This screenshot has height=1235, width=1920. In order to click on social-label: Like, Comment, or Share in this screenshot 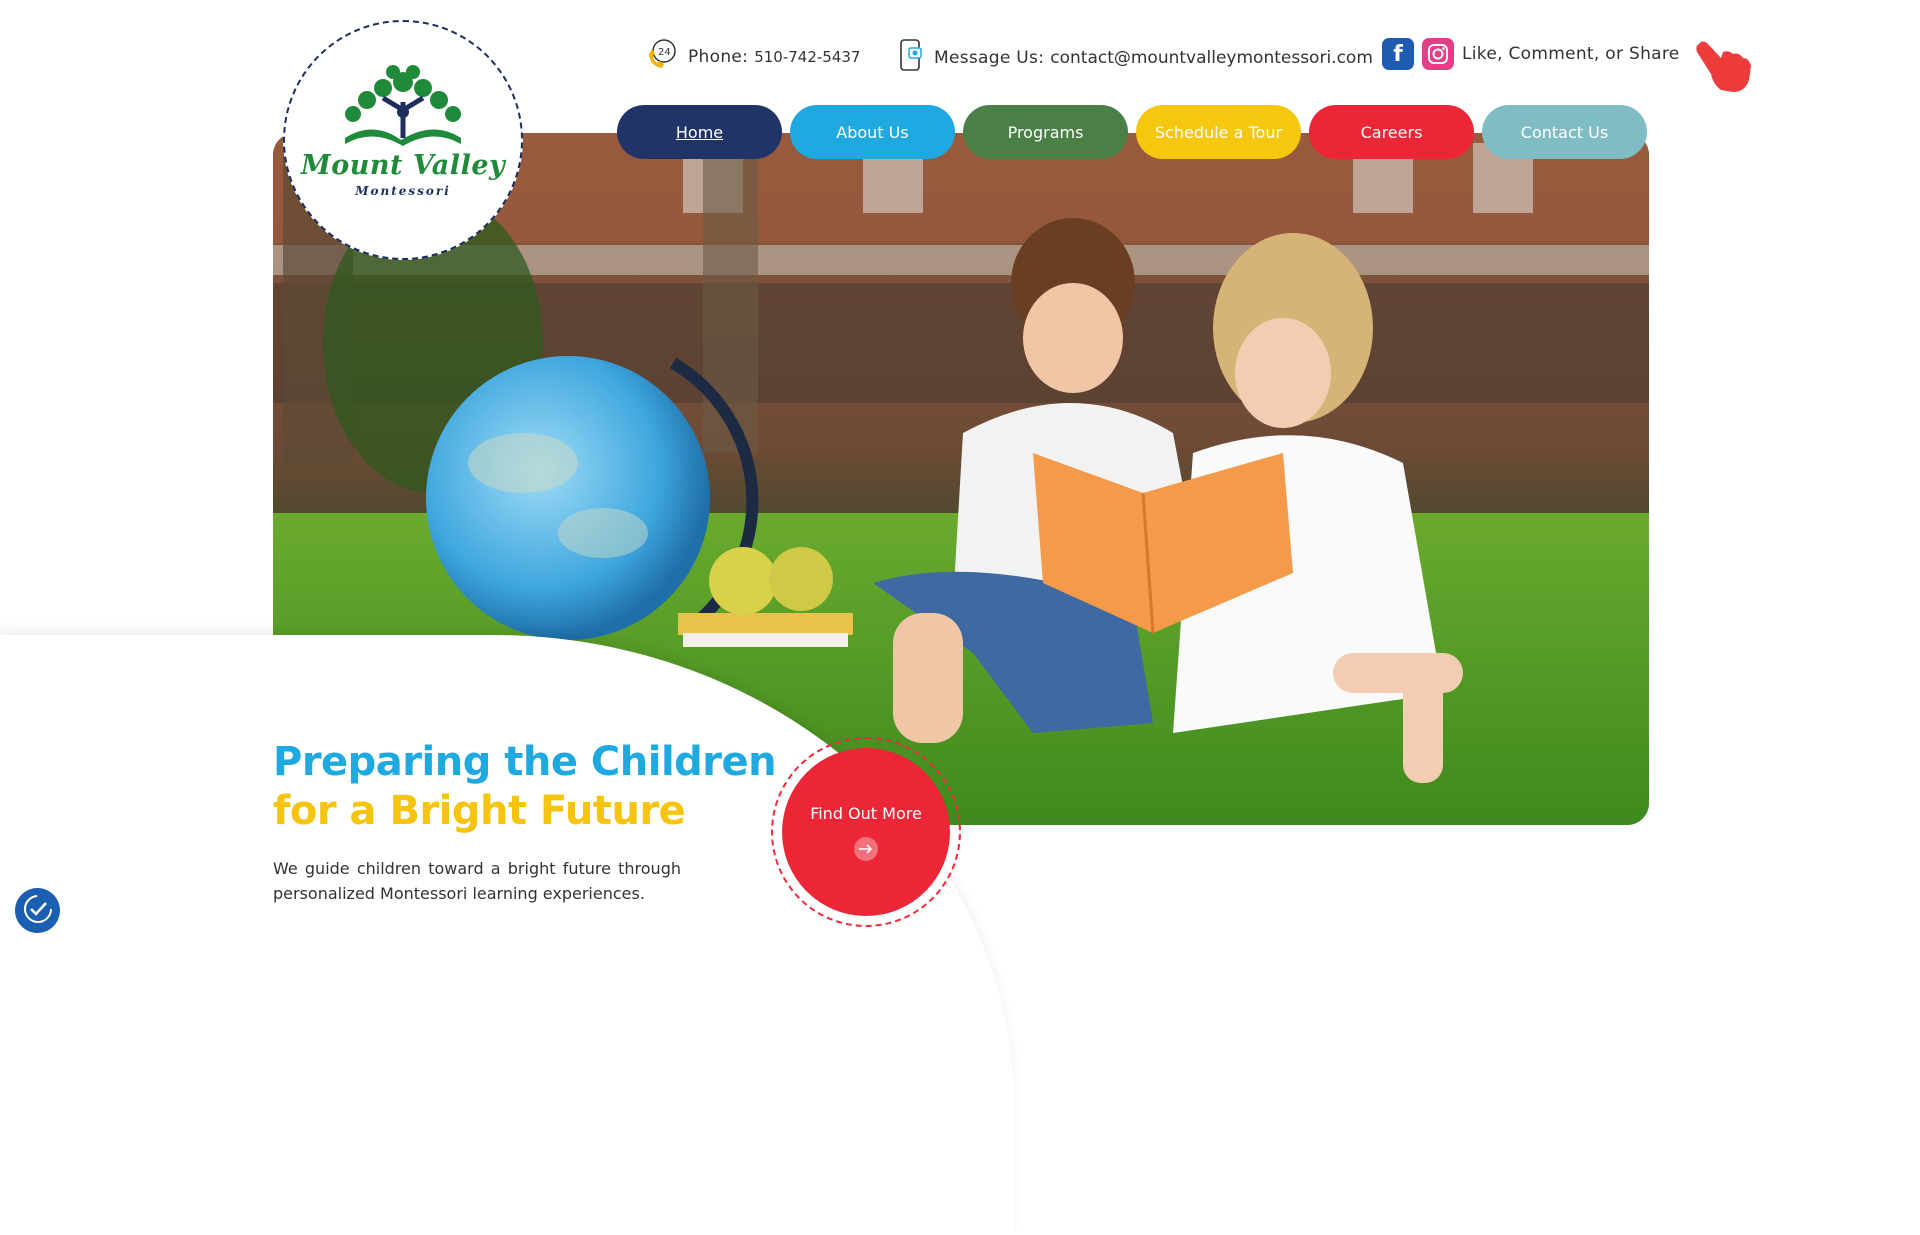, I will do `click(1571, 54)`.